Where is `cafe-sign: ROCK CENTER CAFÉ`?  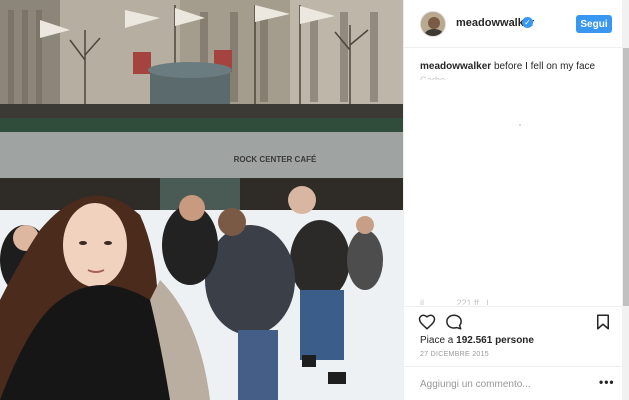 cafe-sign: ROCK CENTER CAFÉ is located at coordinates (275, 159).